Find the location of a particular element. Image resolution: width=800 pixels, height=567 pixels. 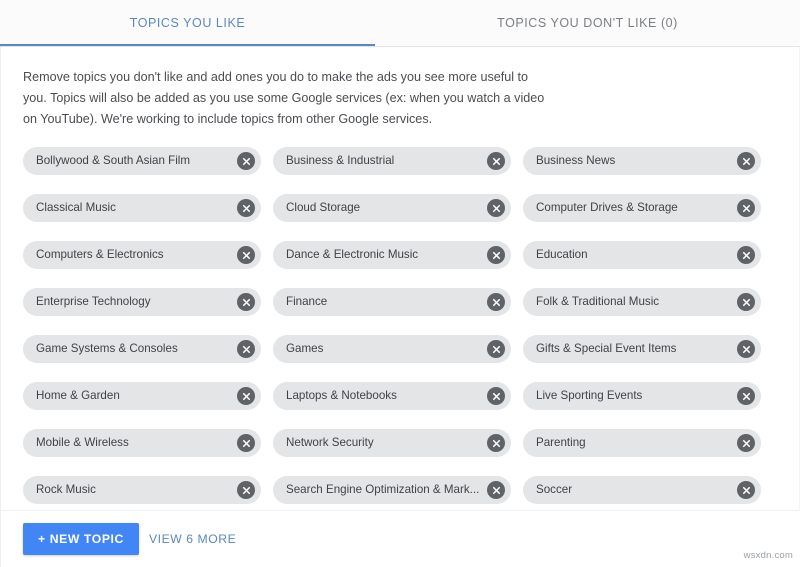

topic-chip-label: Rock Music is located at coordinates (66, 489).